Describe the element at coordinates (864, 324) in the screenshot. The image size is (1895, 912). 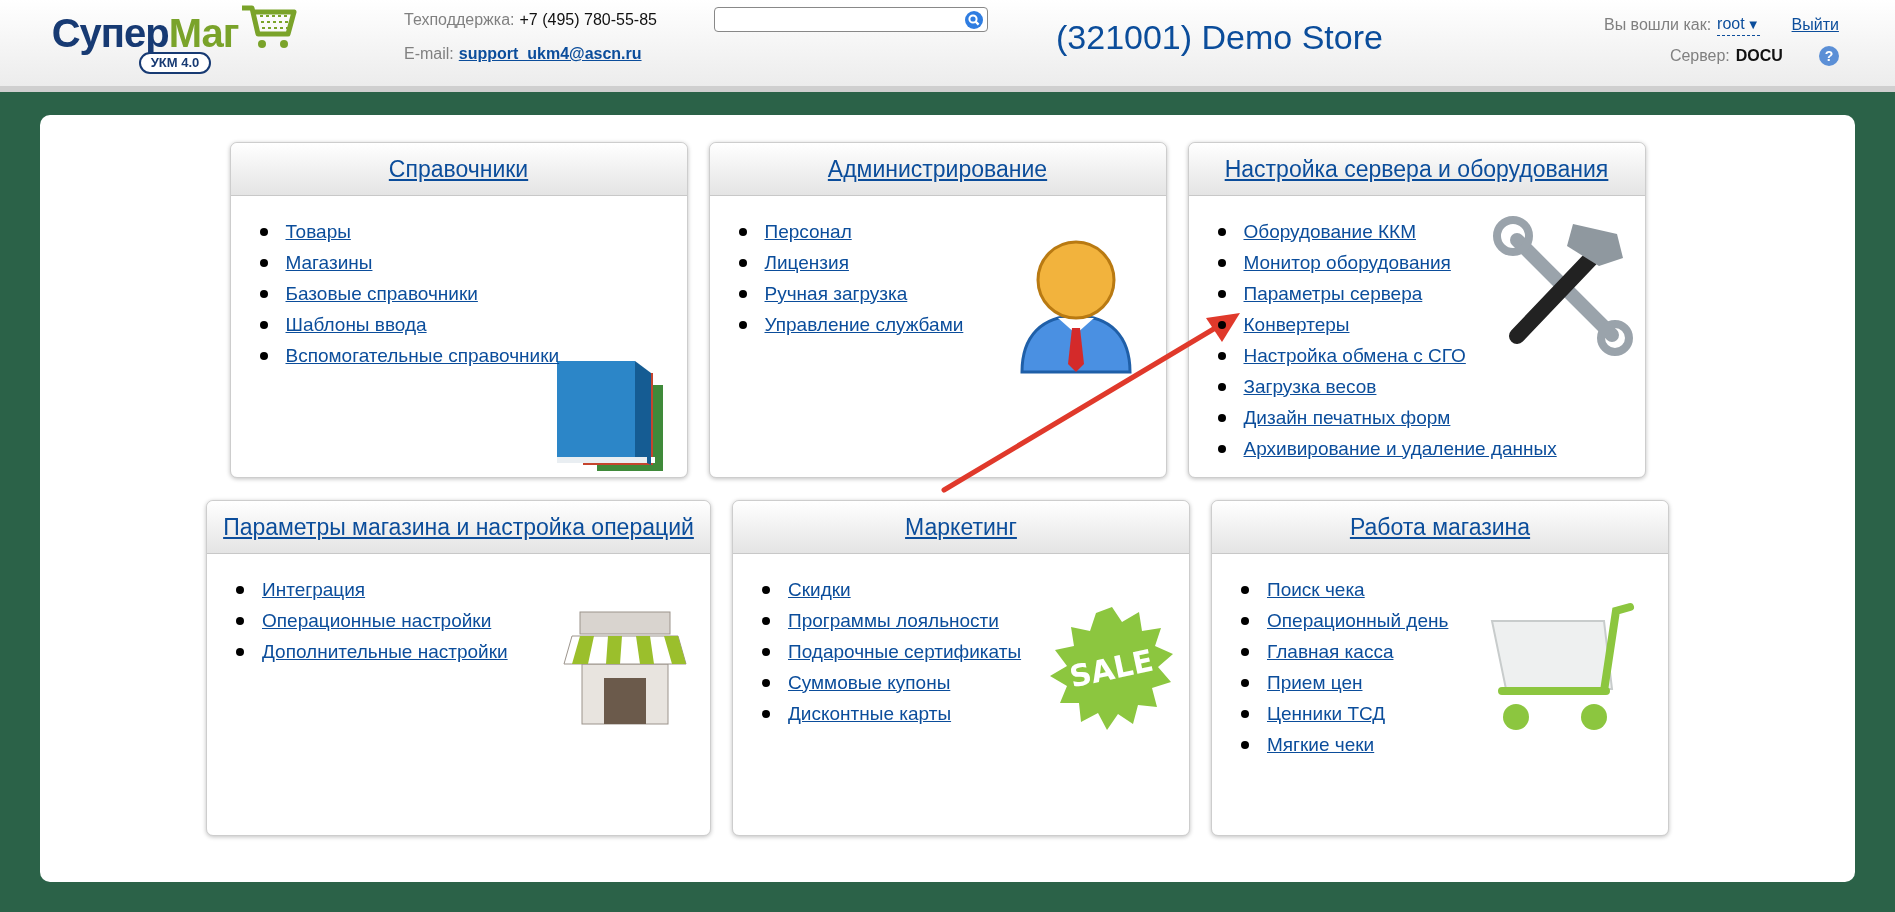
I see `menu-link: Управление службами` at that location.